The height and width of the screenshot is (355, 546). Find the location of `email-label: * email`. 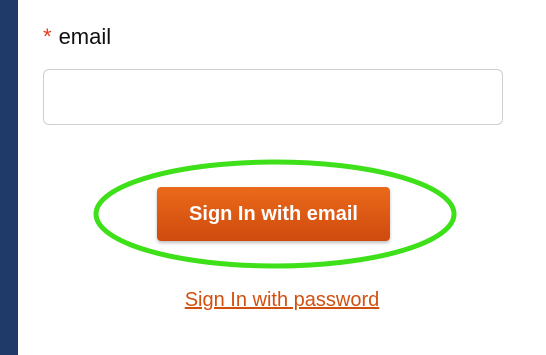

email-label: * email is located at coordinates (77, 37).